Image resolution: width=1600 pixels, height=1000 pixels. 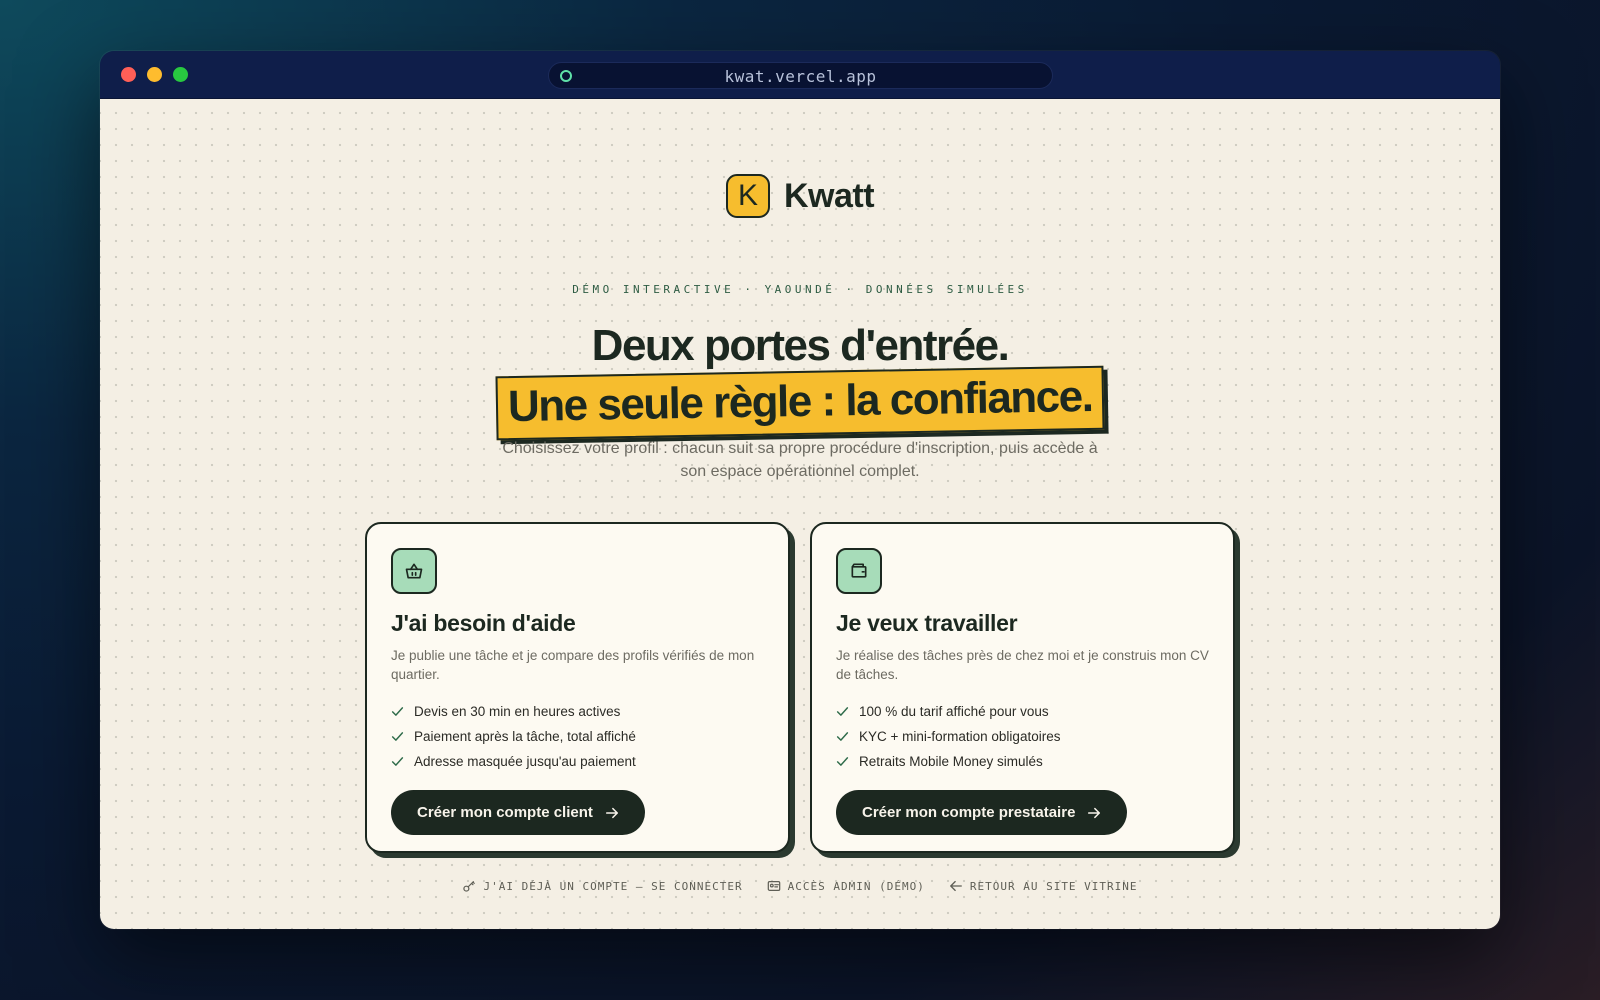 I want to click on address-bar: kwat.vercel.app, so click(x=800, y=75).